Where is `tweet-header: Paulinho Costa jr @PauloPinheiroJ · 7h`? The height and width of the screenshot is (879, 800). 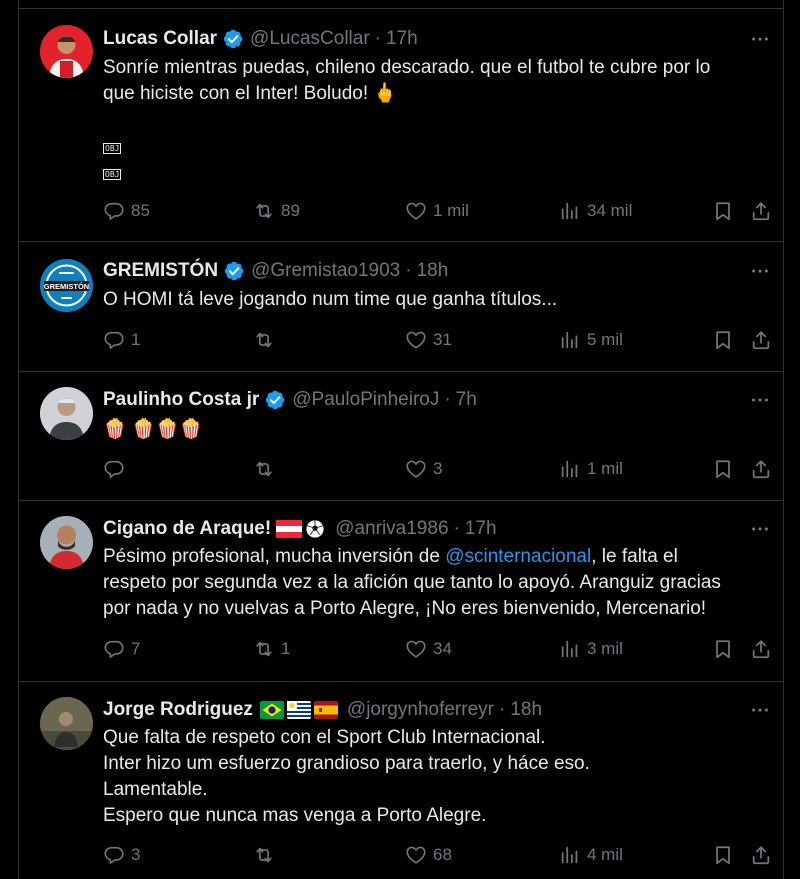
tweet-header: Paulinho Costa jr @PauloPinheiroJ · 7h is located at coordinates (408, 400).